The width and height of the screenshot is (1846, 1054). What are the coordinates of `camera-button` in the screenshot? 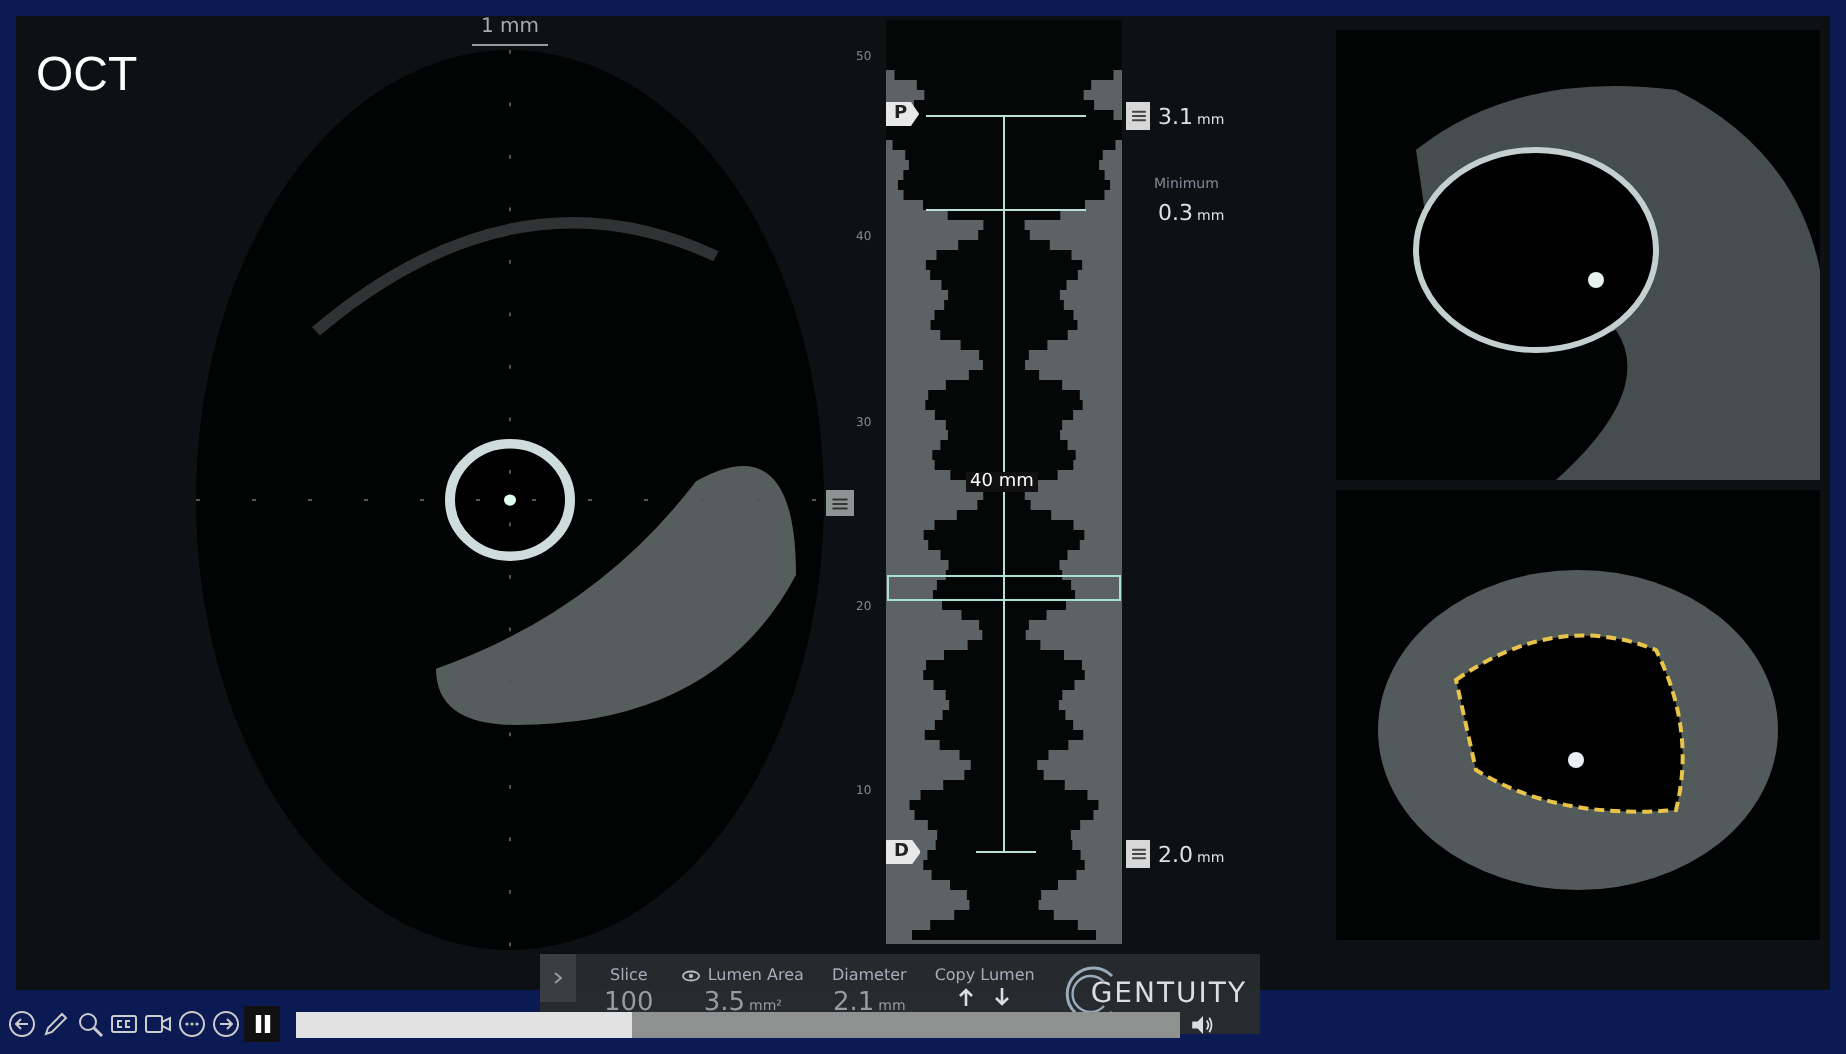 It's located at (158, 1024).